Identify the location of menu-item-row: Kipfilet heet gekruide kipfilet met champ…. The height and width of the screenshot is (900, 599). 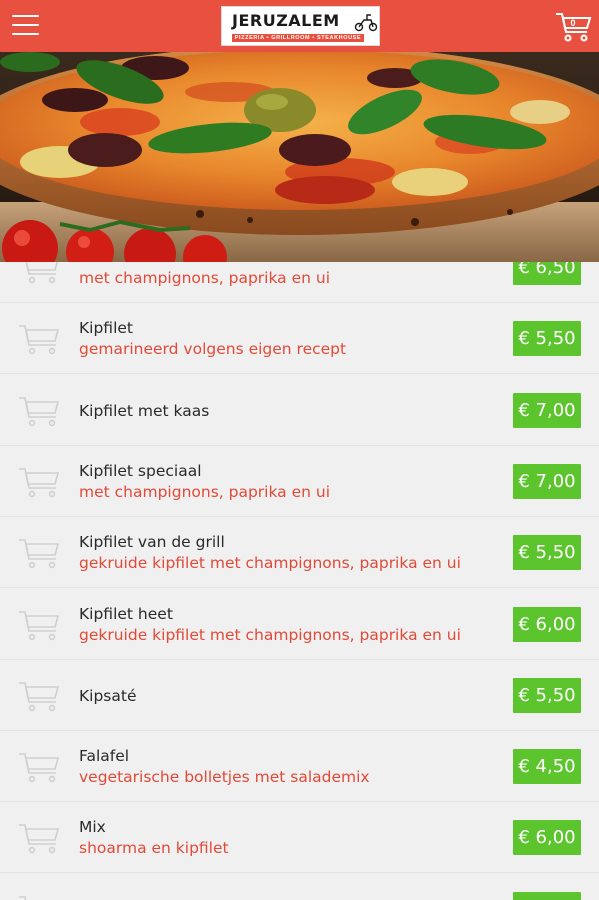
(299, 624).